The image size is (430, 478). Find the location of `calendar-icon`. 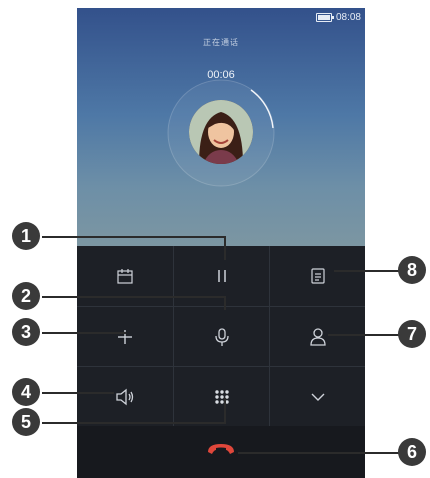

calendar-icon is located at coordinates (124, 276).